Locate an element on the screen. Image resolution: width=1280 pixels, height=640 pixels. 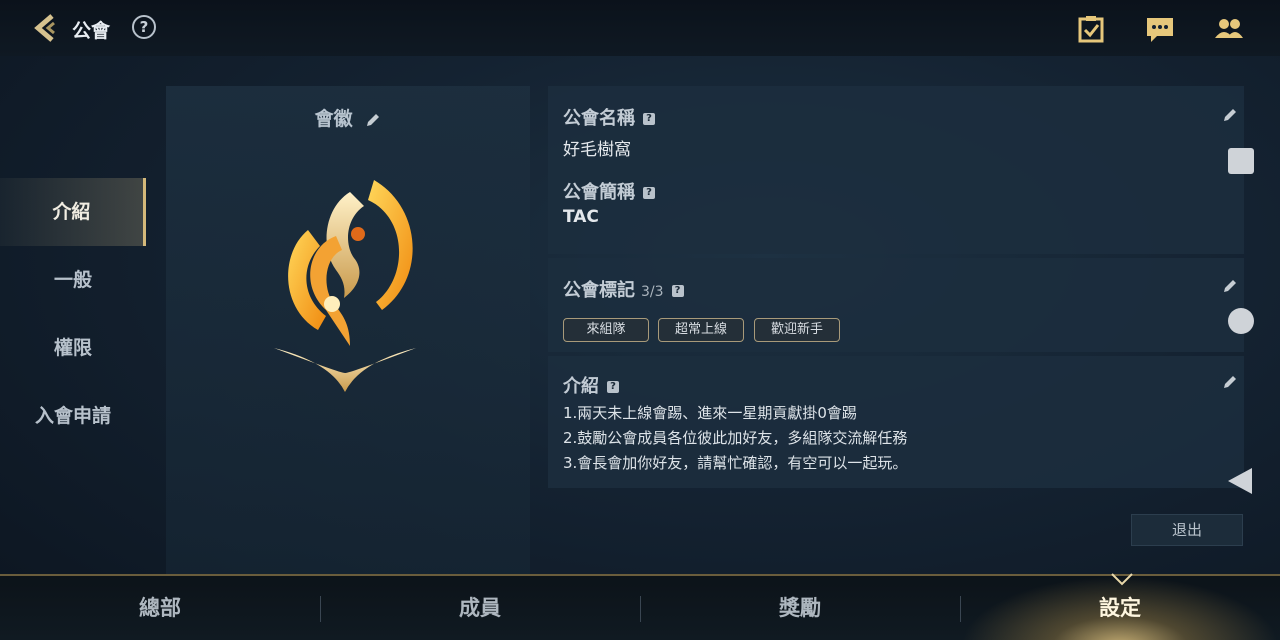
tab-rewards: 獎勵 is located at coordinates (800, 608).